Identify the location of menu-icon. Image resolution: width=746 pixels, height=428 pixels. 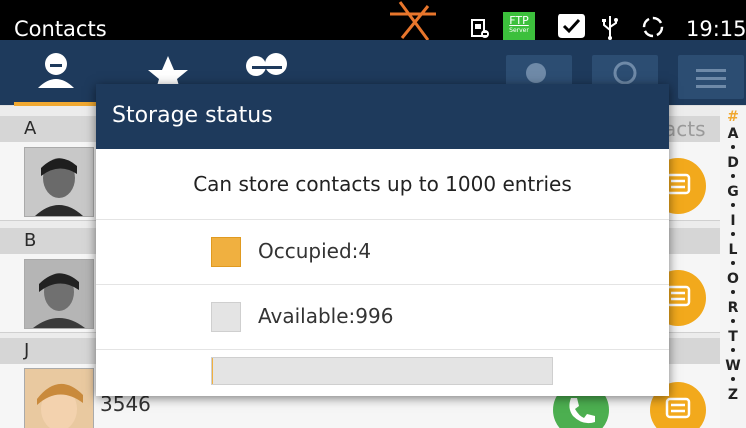
(711, 78).